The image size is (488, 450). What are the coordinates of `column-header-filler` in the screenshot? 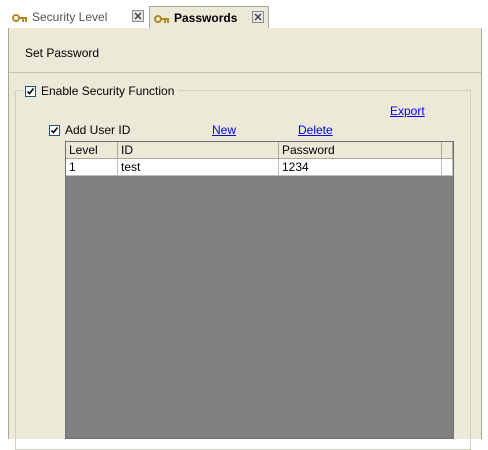 It's located at (447, 150).